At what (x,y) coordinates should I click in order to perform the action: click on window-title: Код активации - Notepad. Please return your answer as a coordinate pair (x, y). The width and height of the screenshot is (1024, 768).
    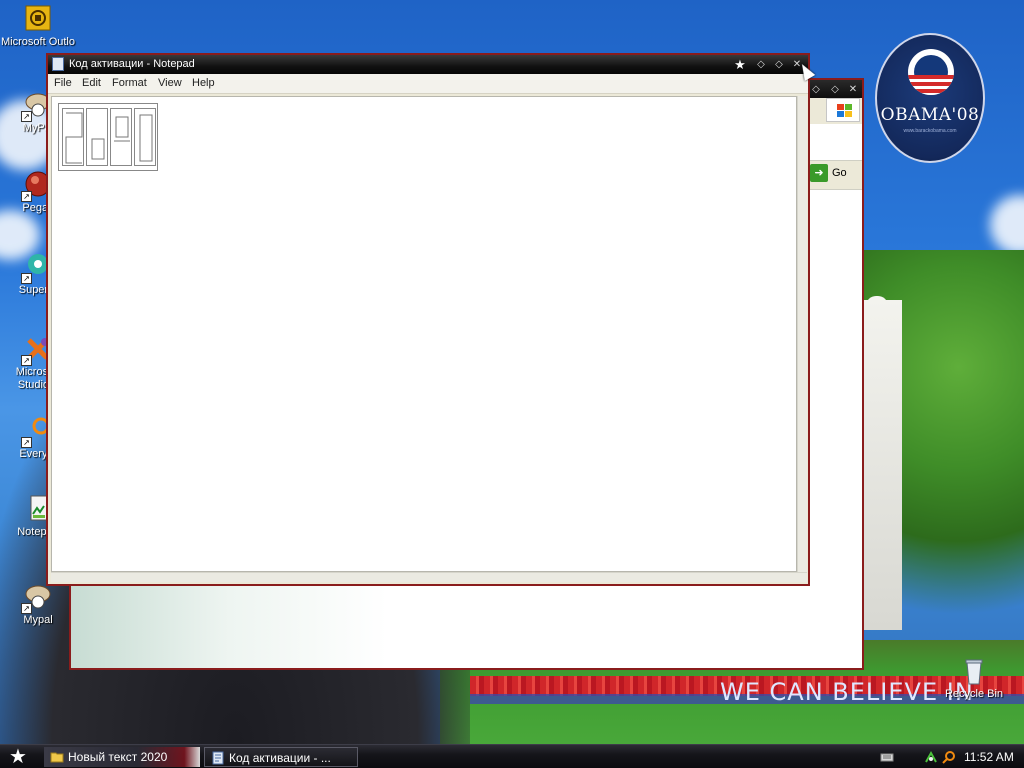
    Looking at the image, I should click on (132, 64).